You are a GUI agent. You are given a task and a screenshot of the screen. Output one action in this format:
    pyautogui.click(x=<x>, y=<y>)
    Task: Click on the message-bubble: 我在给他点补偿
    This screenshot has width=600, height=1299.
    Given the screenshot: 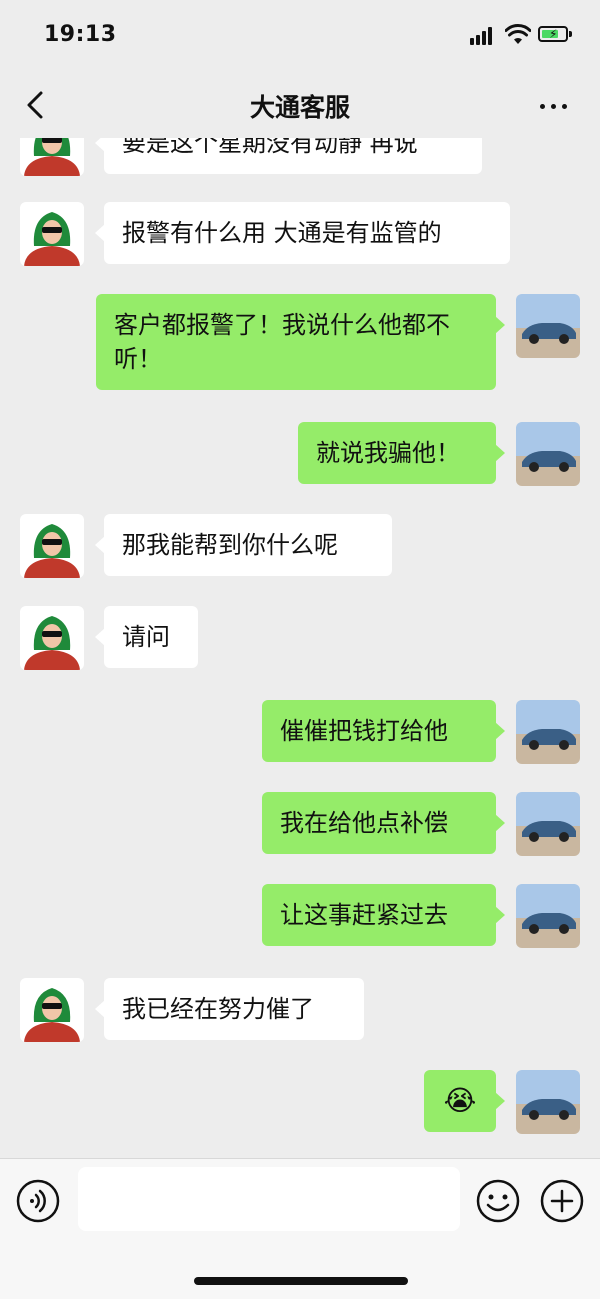 What is the action you would take?
    pyautogui.click(x=383, y=823)
    